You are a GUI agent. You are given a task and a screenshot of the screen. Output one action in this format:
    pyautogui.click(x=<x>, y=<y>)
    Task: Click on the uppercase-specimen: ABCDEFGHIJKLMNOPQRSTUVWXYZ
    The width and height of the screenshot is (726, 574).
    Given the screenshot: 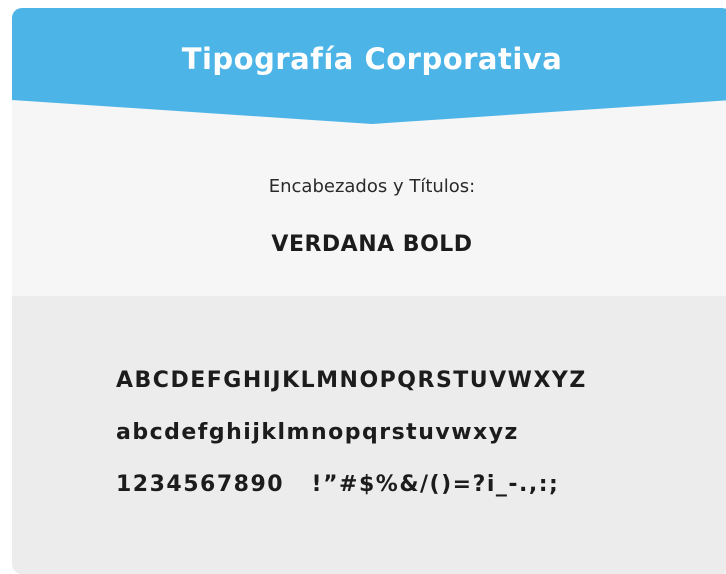 What is the action you would take?
    pyautogui.click(x=351, y=380)
    